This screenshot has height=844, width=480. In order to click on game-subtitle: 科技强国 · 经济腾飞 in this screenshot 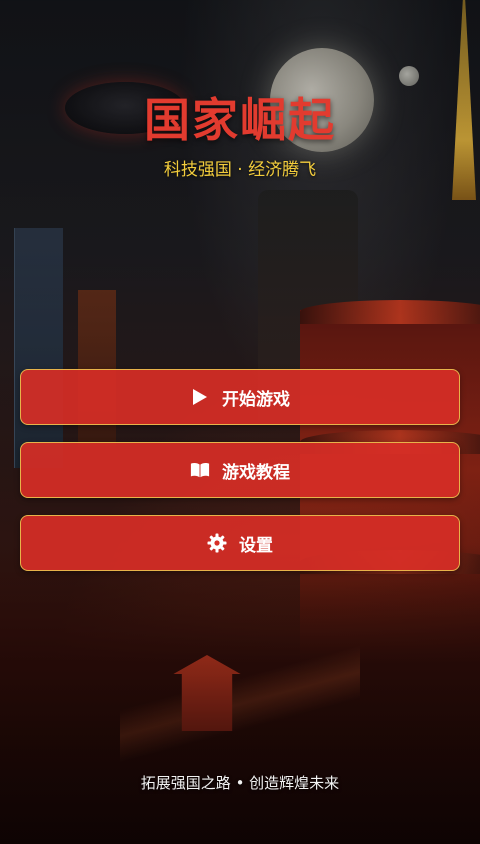, I will do `click(240, 170)`.